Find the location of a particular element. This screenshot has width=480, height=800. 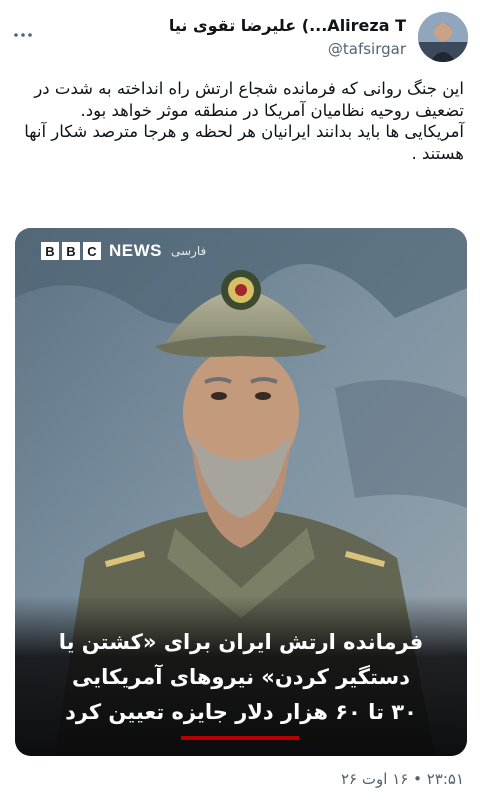

author-name: علیرضا تقوی نیا (...Alireza T is located at coordinates (287, 25).